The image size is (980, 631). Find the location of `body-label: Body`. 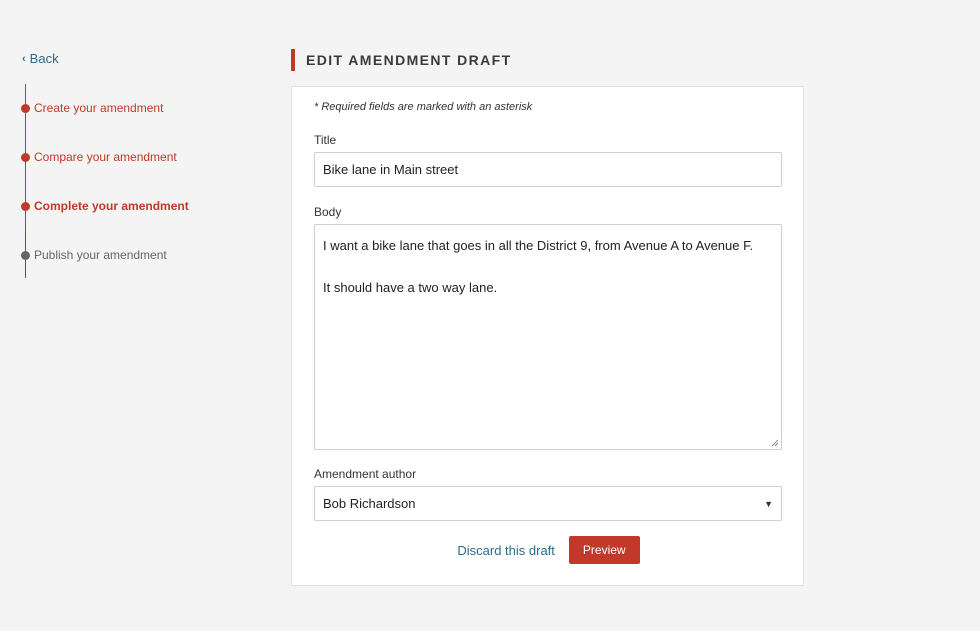

body-label: Body is located at coordinates (328, 212).